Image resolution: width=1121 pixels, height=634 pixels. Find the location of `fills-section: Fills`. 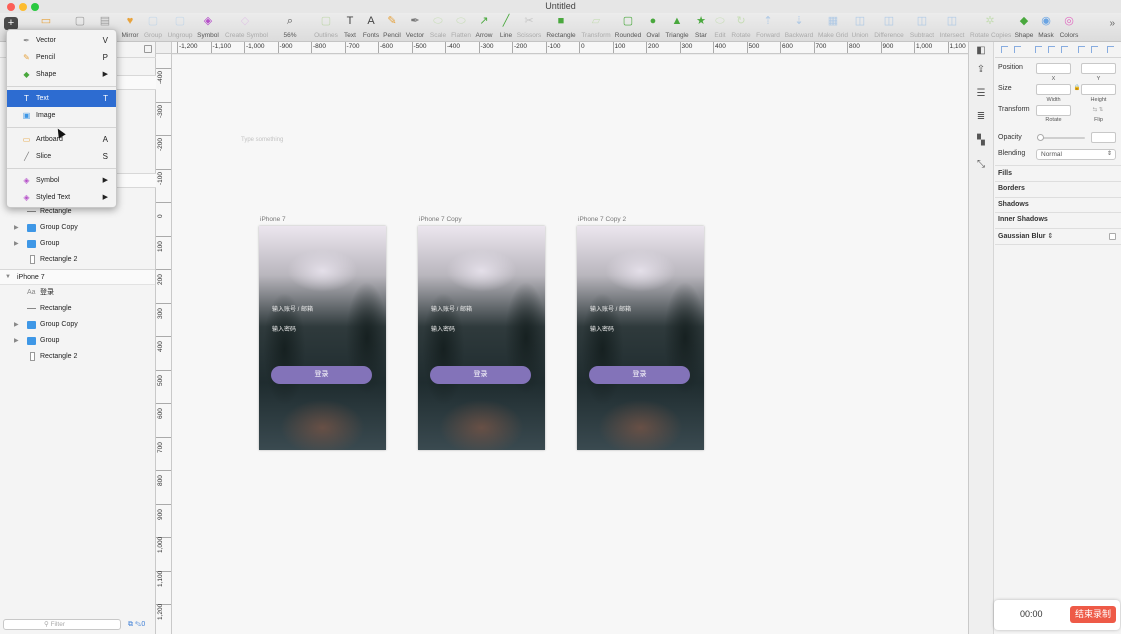

fills-section: Fills is located at coordinates (1005, 173).